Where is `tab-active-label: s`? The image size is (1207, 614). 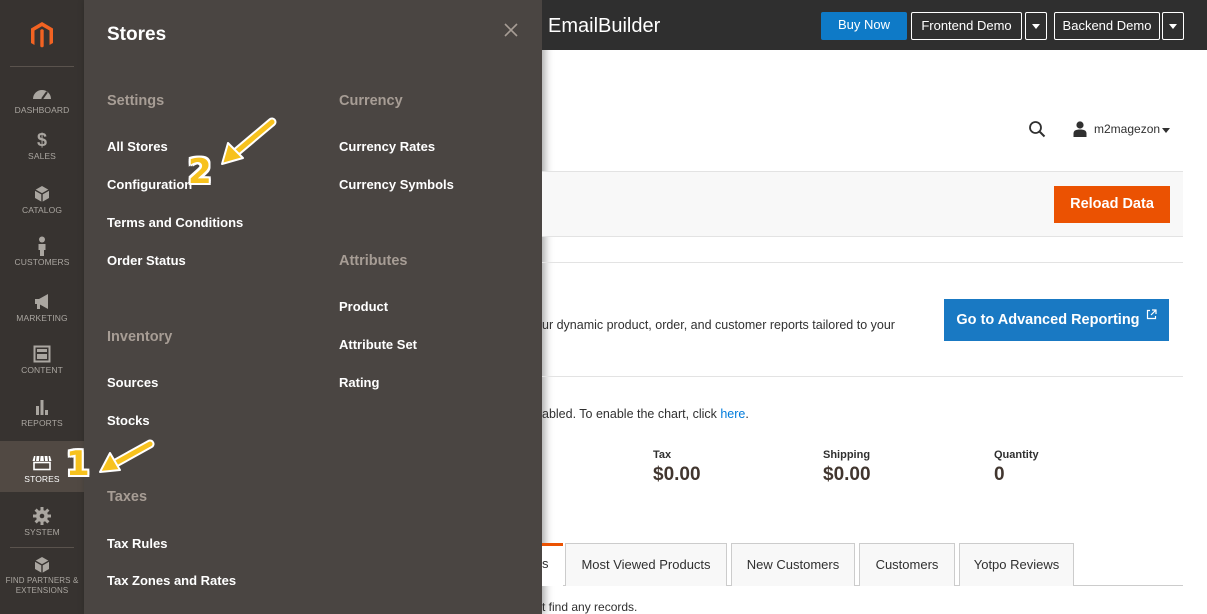
tab-active-label: s is located at coordinates (545, 563).